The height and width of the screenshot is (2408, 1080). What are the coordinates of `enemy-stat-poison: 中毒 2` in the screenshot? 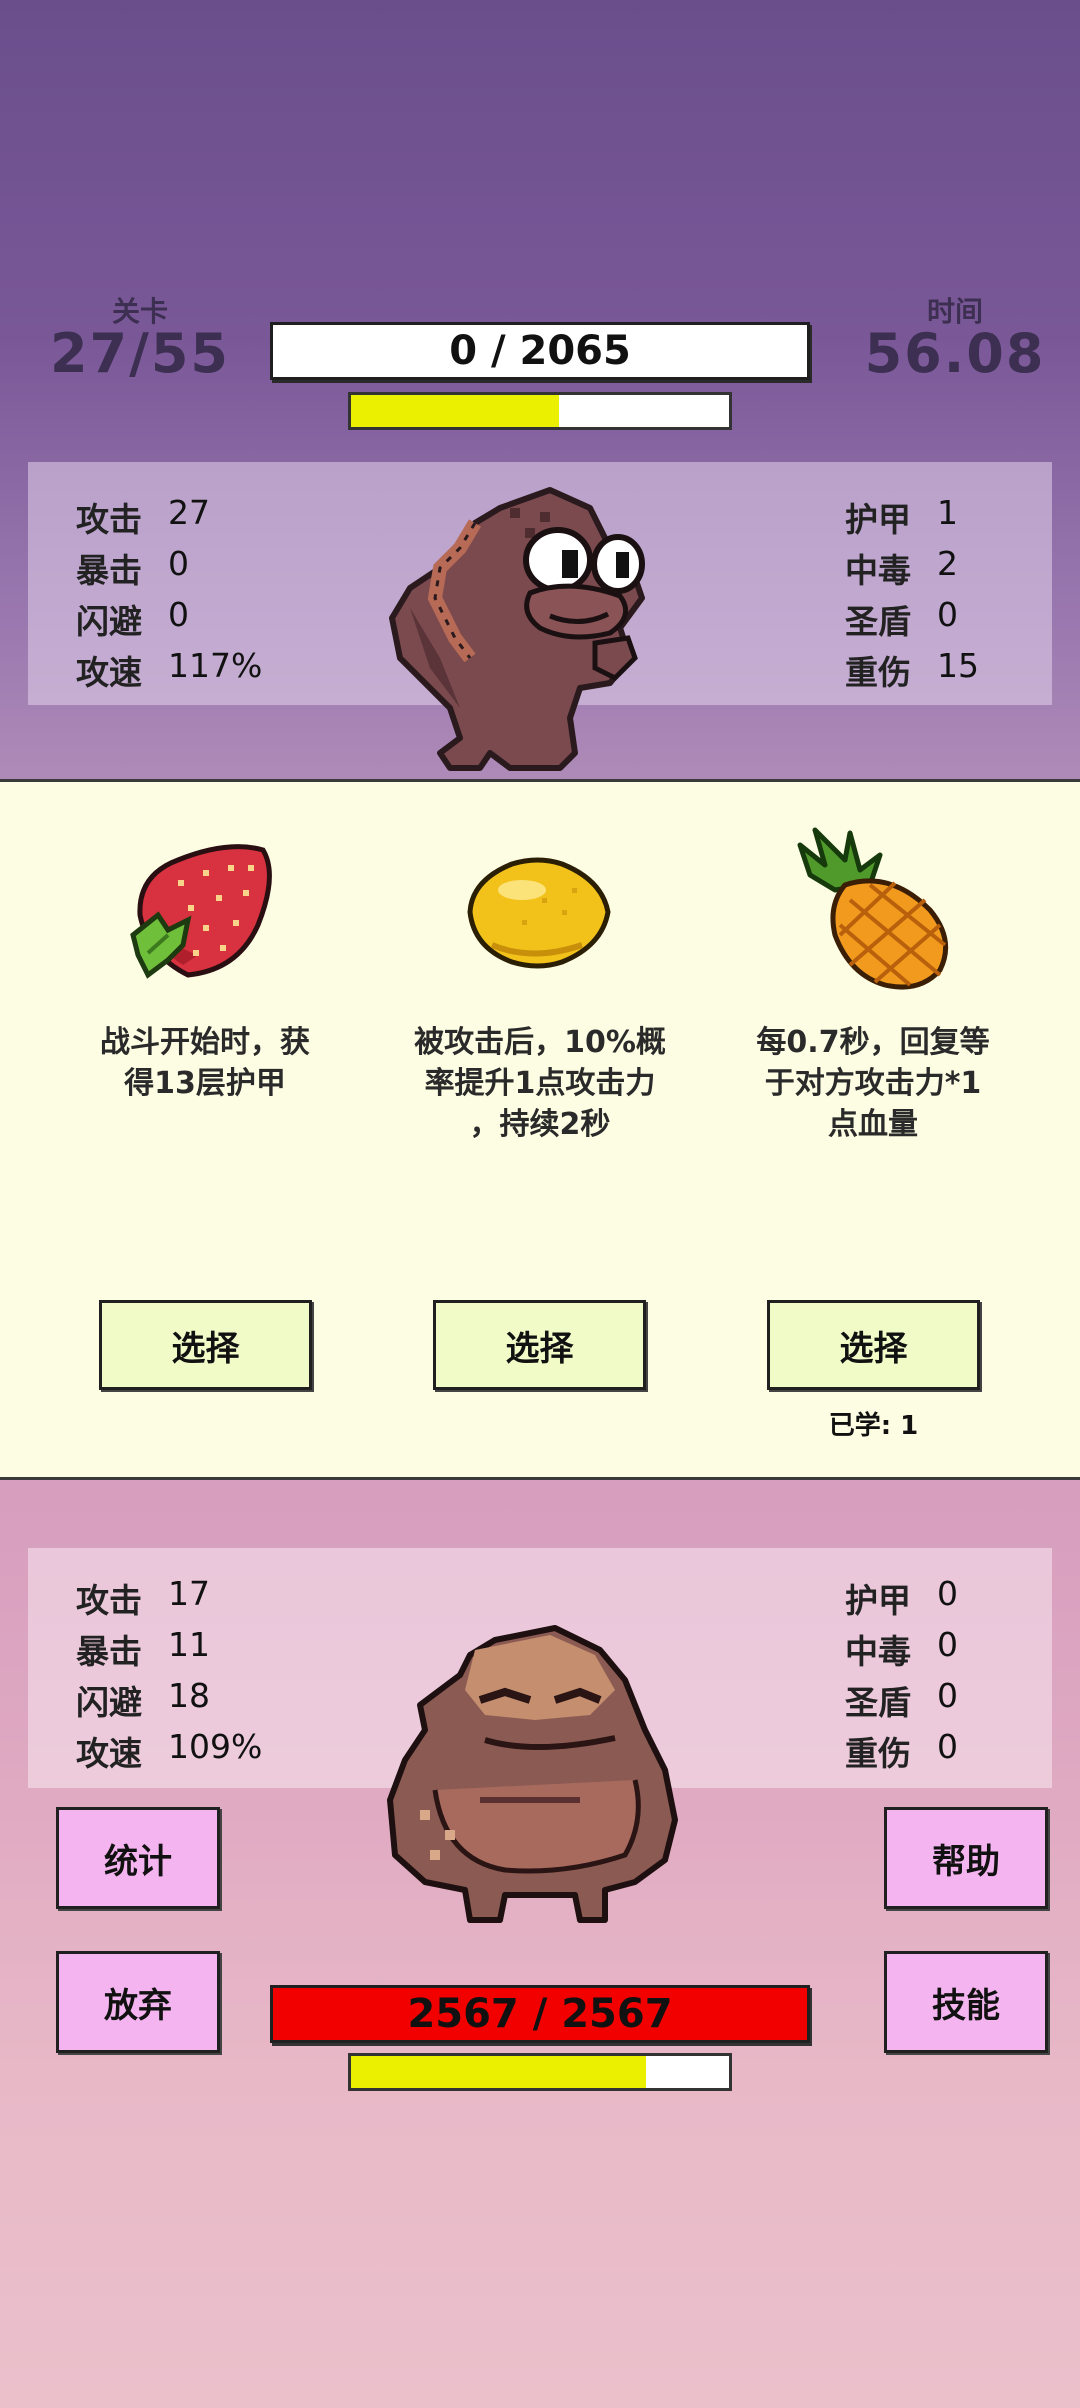 It's located at (901, 568).